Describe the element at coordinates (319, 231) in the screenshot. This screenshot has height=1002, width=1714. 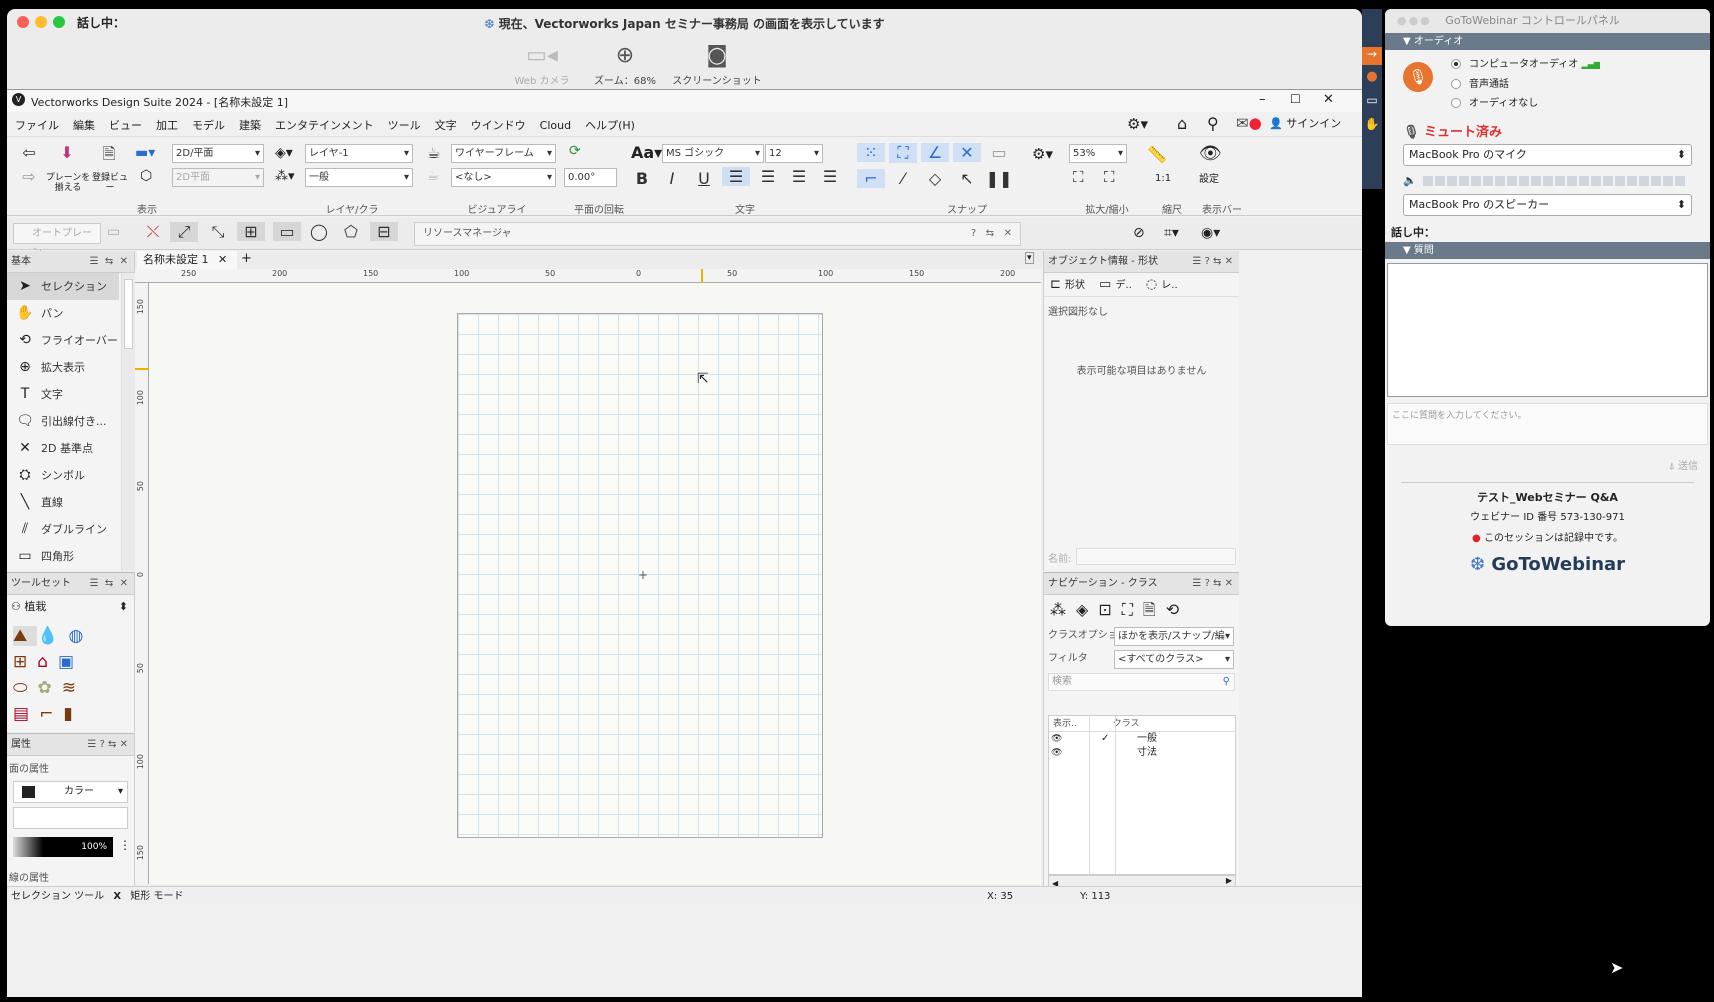
I see `lasso-icon: ◯` at that location.